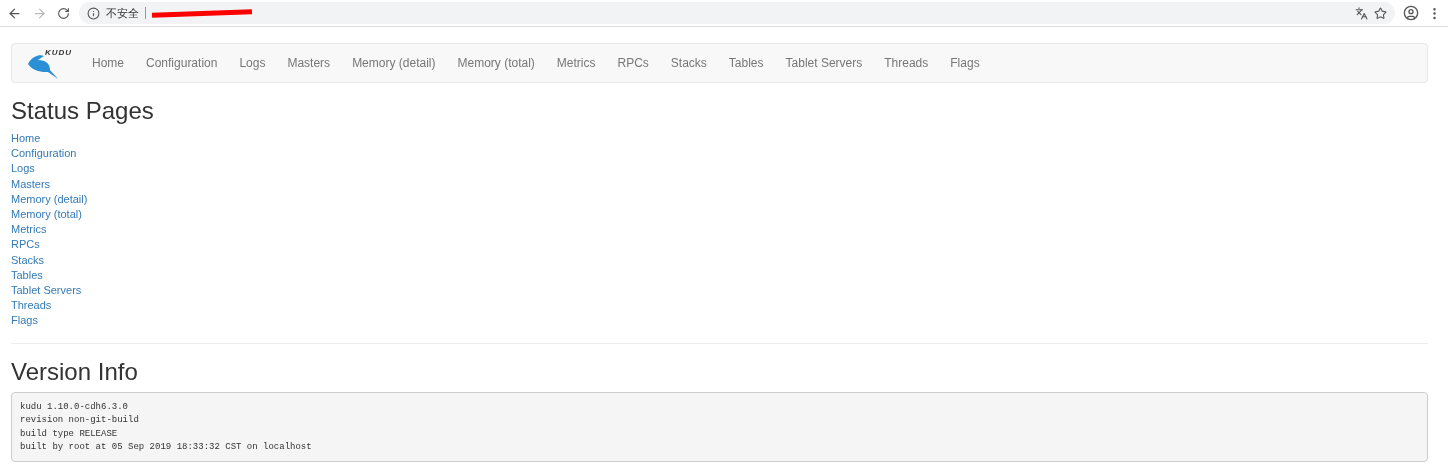 The height and width of the screenshot is (472, 1448). I want to click on status-link: Masters, so click(31, 184).